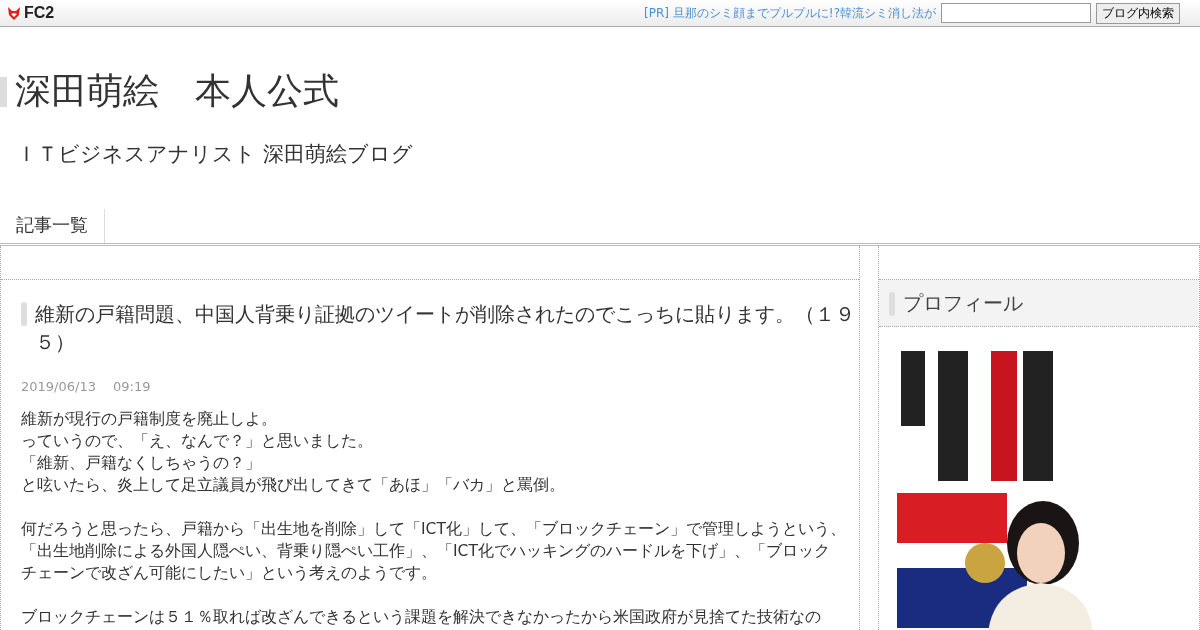 The image size is (1200, 630). I want to click on post-title: 維新の戸籍問題、中国人背乗り証拠のツイートが削除されたのでこっちに貼ります。（１９５）, so click(445, 328).